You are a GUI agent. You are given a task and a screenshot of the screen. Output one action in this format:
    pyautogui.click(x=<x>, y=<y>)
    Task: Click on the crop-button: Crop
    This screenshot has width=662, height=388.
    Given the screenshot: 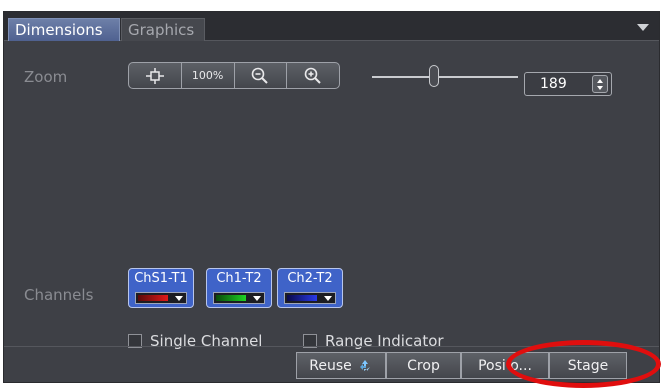 What is the action you would take?
    pyautogui.click(x=423, y=365)
    